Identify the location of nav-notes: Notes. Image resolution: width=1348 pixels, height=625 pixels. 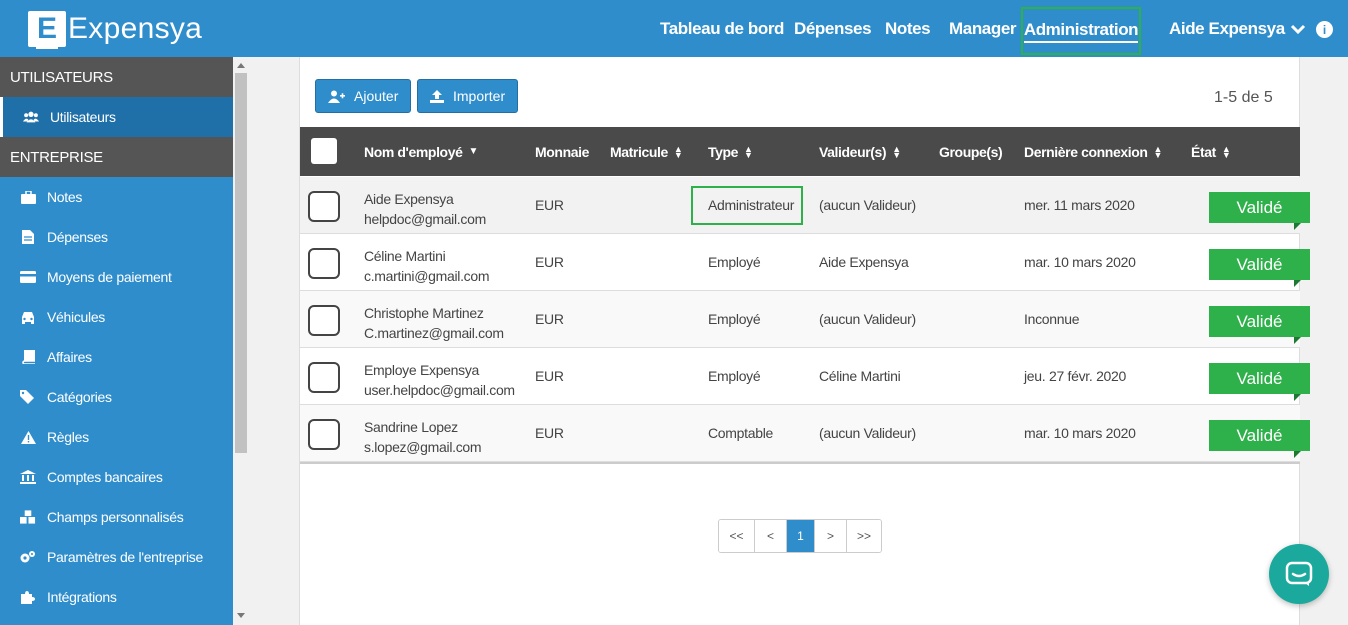
(908, 28).